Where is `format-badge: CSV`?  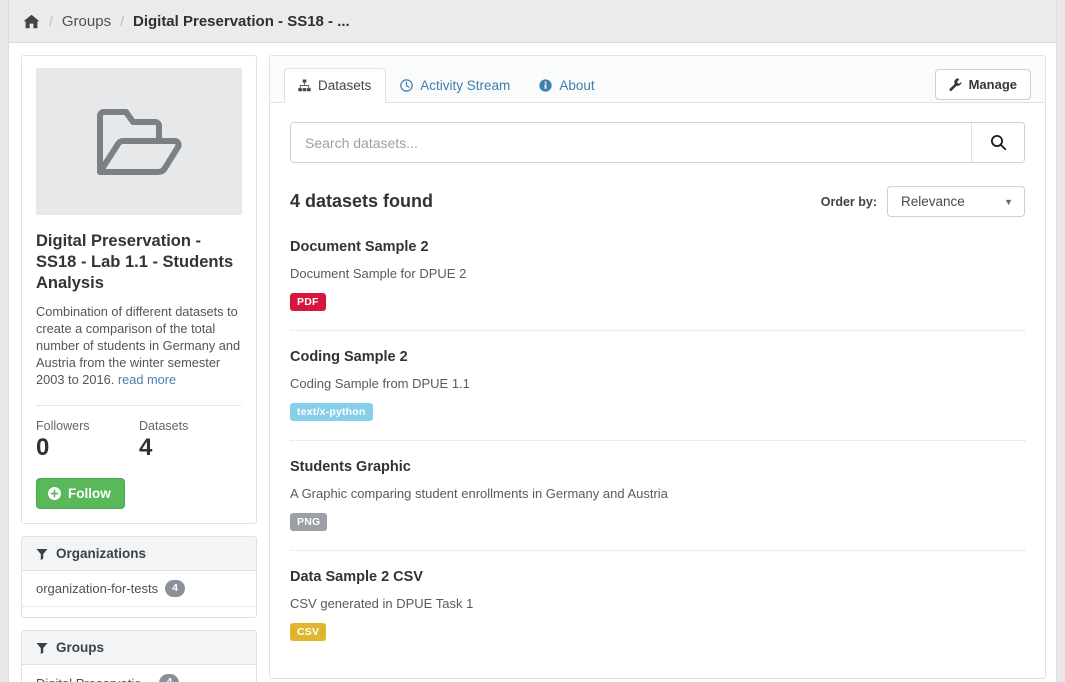 format-badge: CSV is located at coordinates (308, 632).